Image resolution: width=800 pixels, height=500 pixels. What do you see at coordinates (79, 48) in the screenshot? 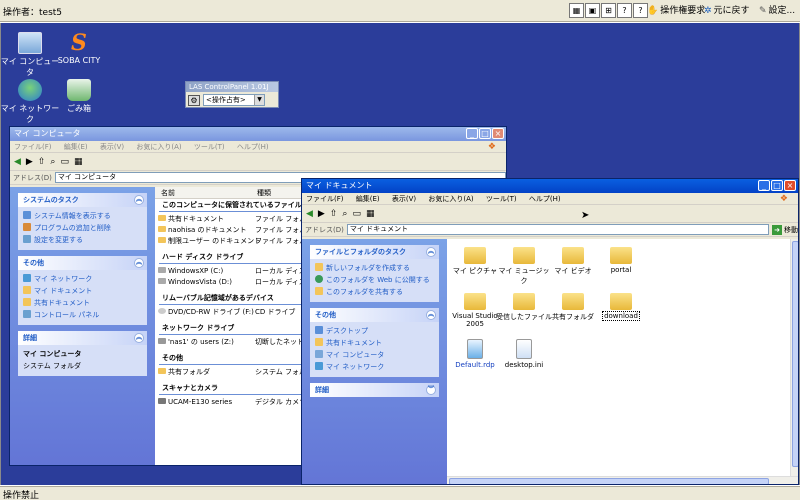
I see `desktop-icon-soba-city: S SOBA CITY` at bounding box center [79, 48].